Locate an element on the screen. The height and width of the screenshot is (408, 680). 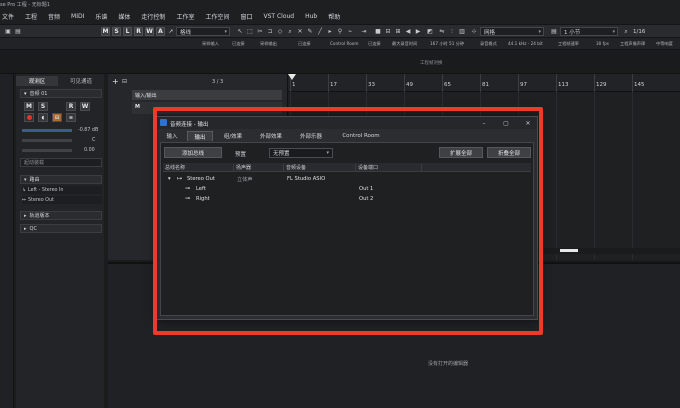
output-routing: ↦ Stereo Out is located at coordinates (62, 200).